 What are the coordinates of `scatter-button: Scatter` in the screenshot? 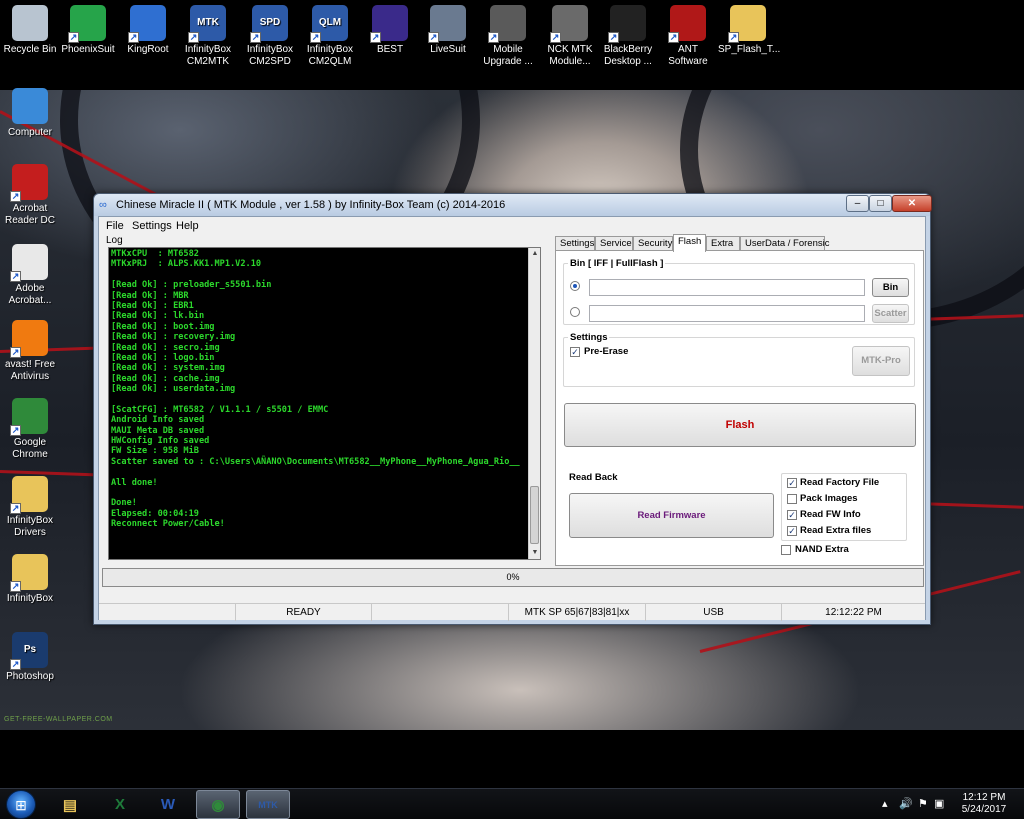 It's located at (890, 313).